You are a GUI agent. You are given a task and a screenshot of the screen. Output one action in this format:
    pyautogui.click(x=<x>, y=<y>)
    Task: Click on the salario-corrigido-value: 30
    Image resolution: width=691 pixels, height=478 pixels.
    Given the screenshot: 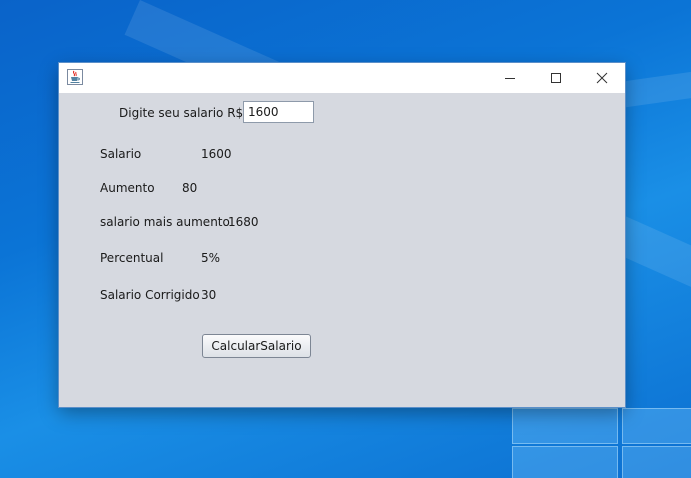 What is the action you would take?
    pyautogui.click(x=209, y=295)
    